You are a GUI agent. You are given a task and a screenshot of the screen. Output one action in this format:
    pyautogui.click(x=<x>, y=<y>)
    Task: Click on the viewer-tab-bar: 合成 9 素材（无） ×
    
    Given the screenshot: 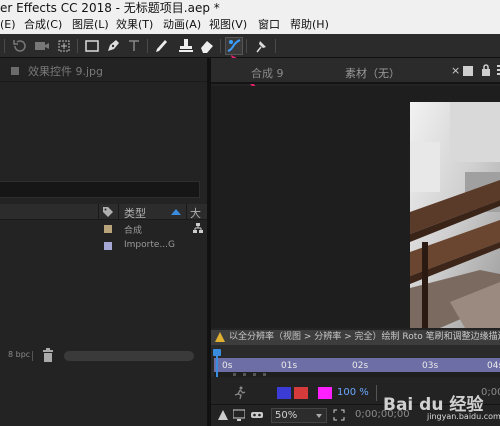 What is the action you would take?
    pyautogui.click(x=355, y=71)
    